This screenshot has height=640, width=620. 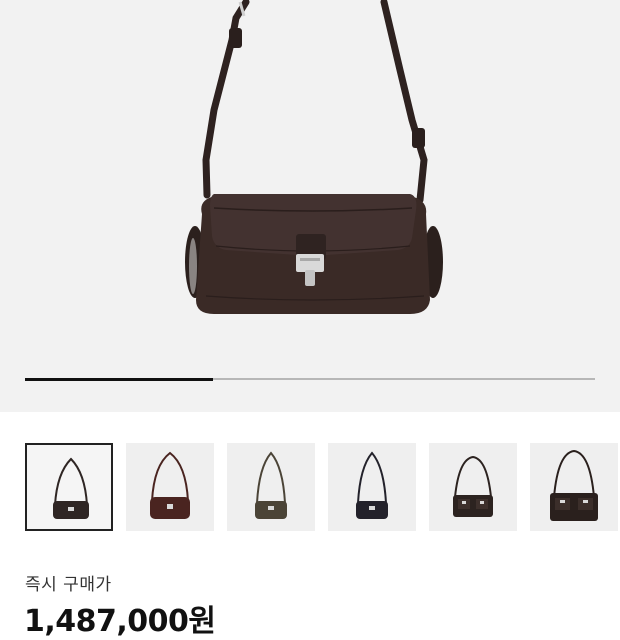 I want to click on bag-navy-thumb, so click(x=372, y=485).